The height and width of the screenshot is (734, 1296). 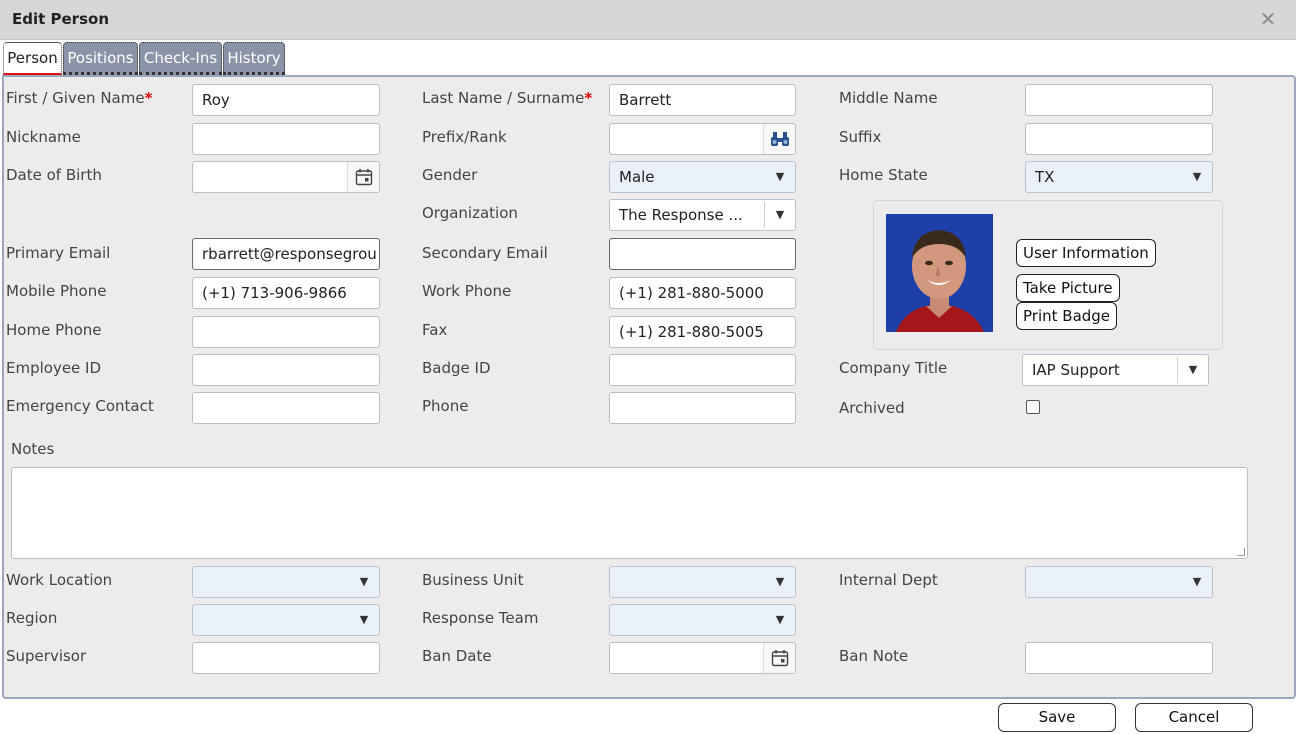 What do you see at coordinates (464, 137) in the screenshot?
I see `prefix-label: Prefix/Rank` at bounding box center [464, 137].